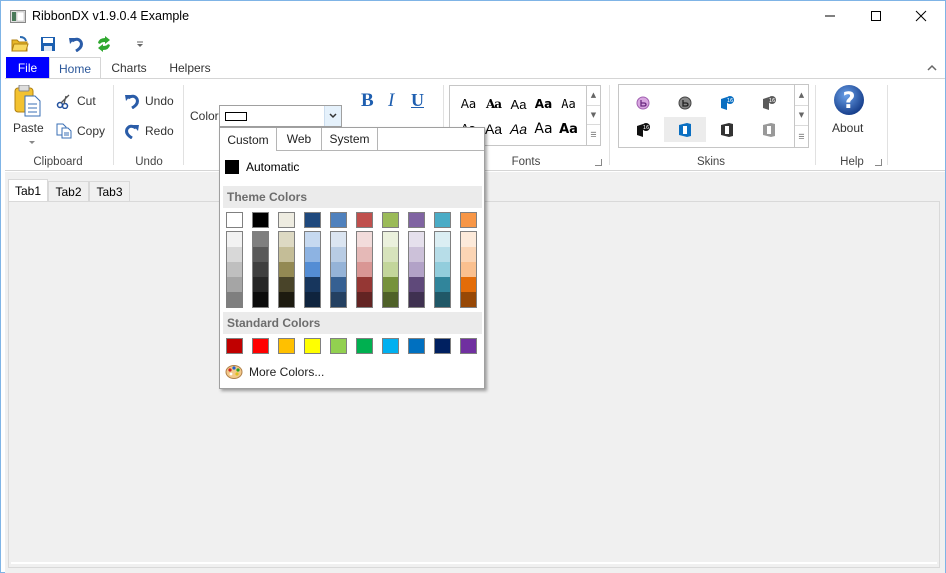 The width and height of the screenshot is (946, 573). I want to click on fonts-dialog-launcher, so click(598, 162).